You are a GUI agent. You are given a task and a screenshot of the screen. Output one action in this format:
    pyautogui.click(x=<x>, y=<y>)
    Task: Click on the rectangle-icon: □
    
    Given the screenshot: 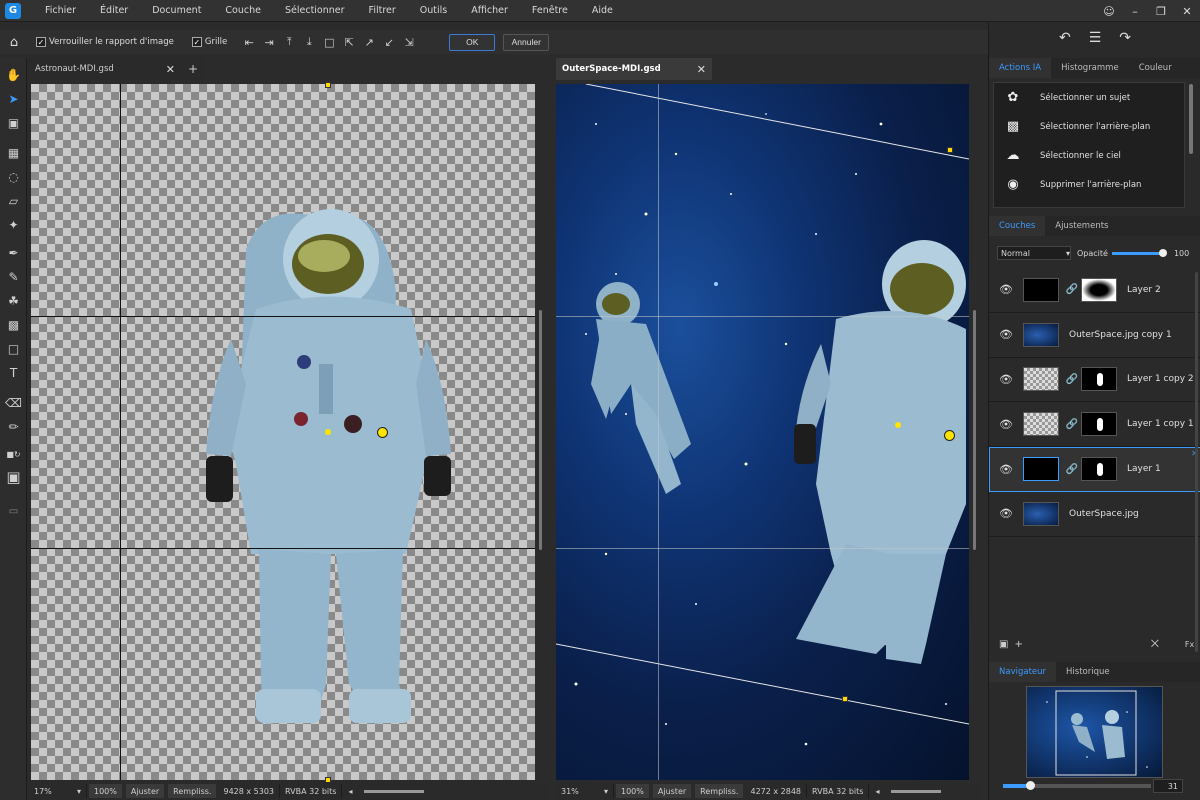 What is the action you would take?
    pyautogui.click(x=13, y=349)
    